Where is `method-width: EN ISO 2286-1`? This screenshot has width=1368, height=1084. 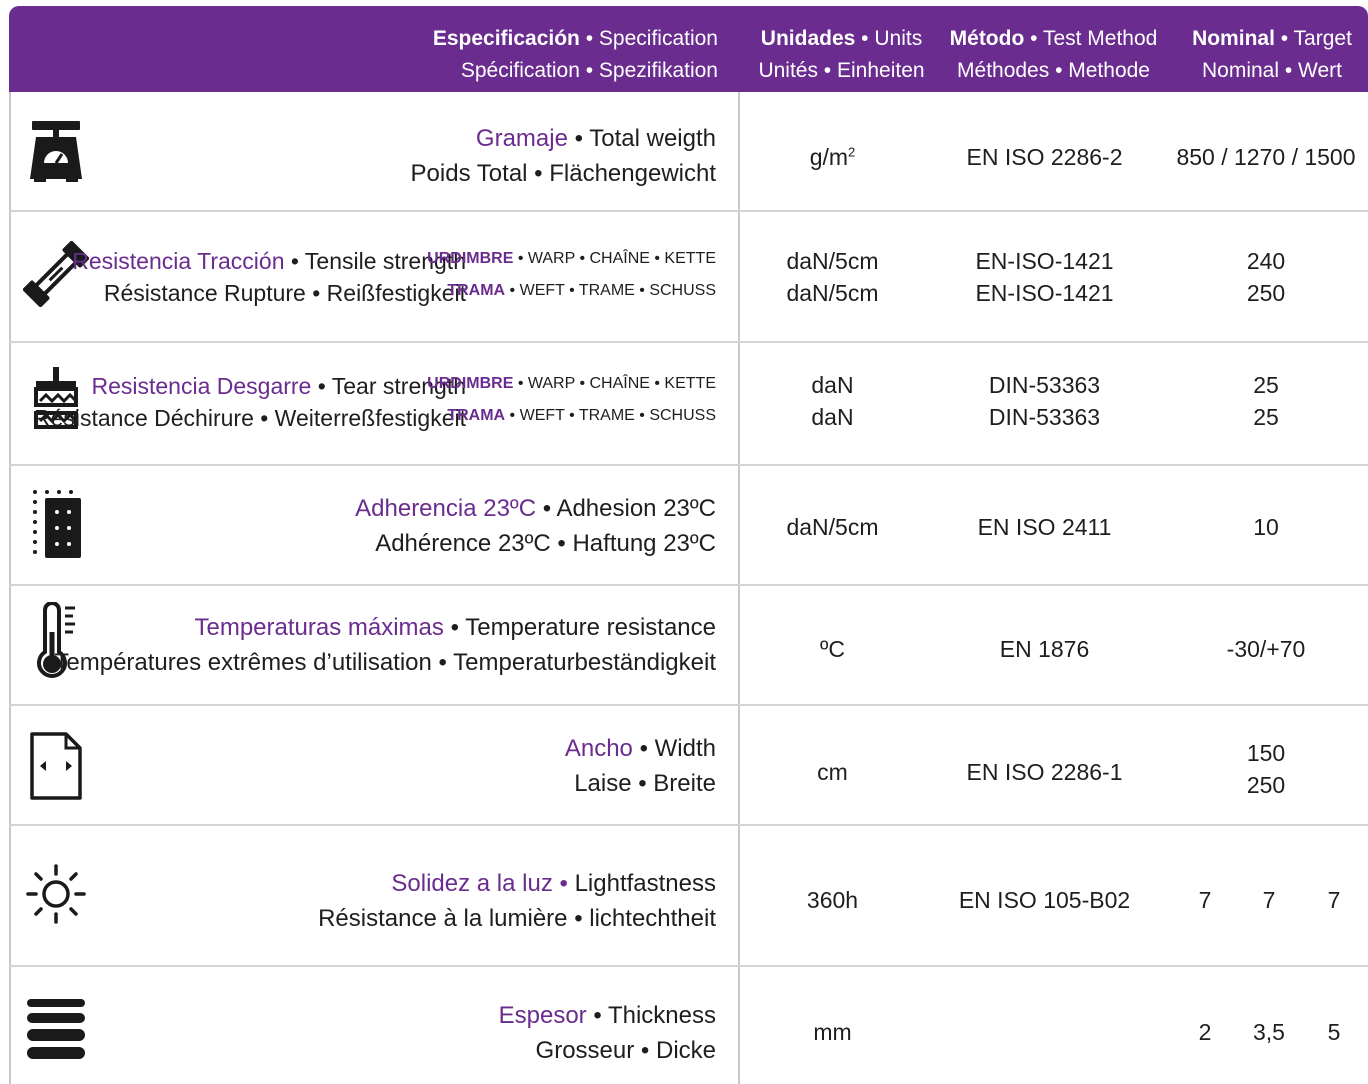 method-width: EN ISO 2286-1 is located at coordinates (1044, 772).